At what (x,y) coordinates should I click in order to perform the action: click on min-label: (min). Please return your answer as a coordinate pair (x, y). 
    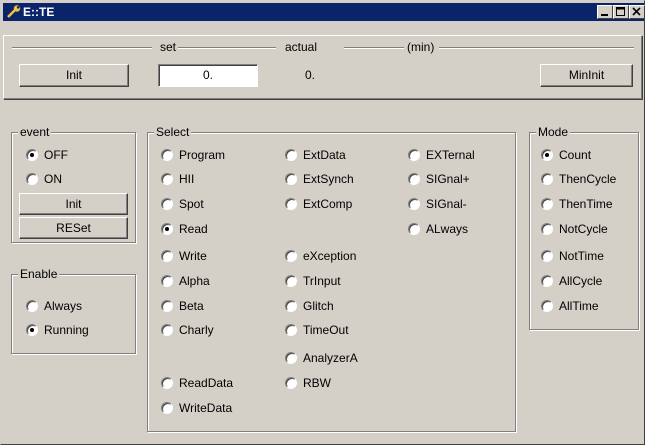
    Looking at the image, I should click on (421, 47).